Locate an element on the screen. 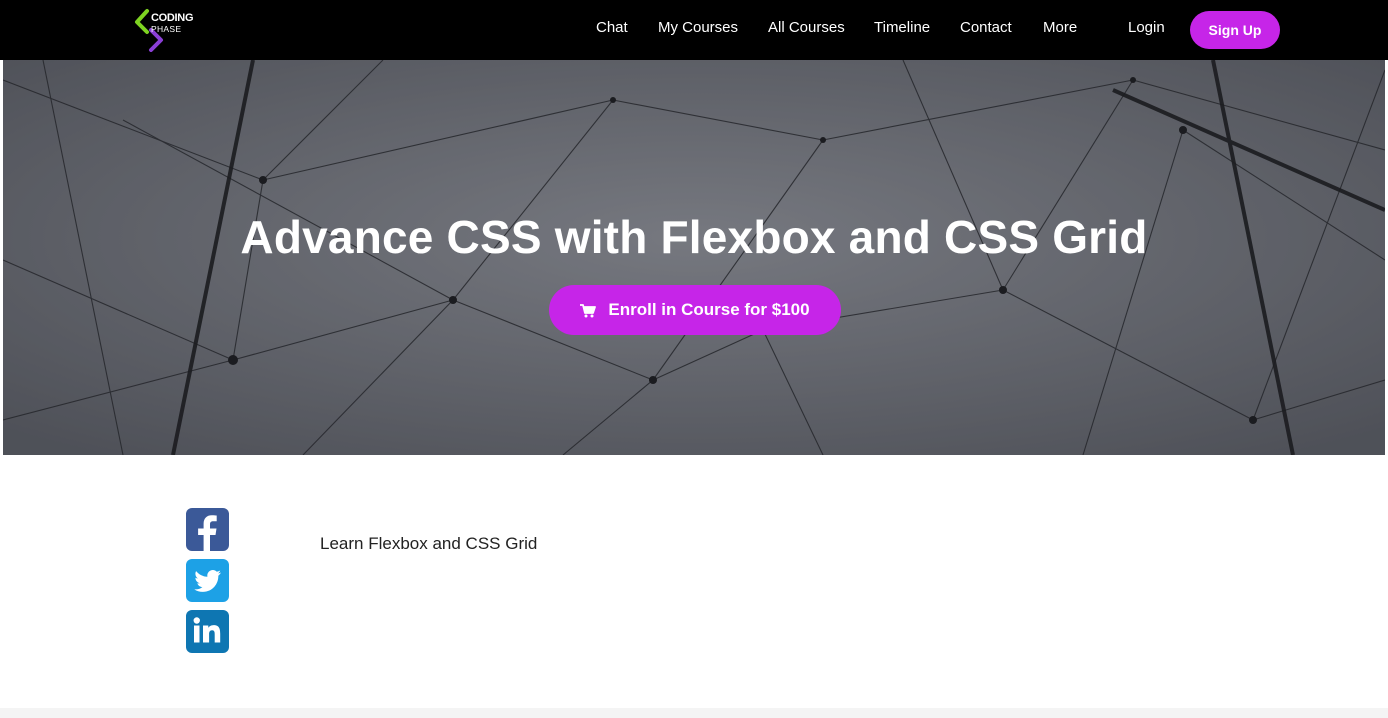 The image size is (1388, 718). footer-strip is located at coordinates (694, 713).